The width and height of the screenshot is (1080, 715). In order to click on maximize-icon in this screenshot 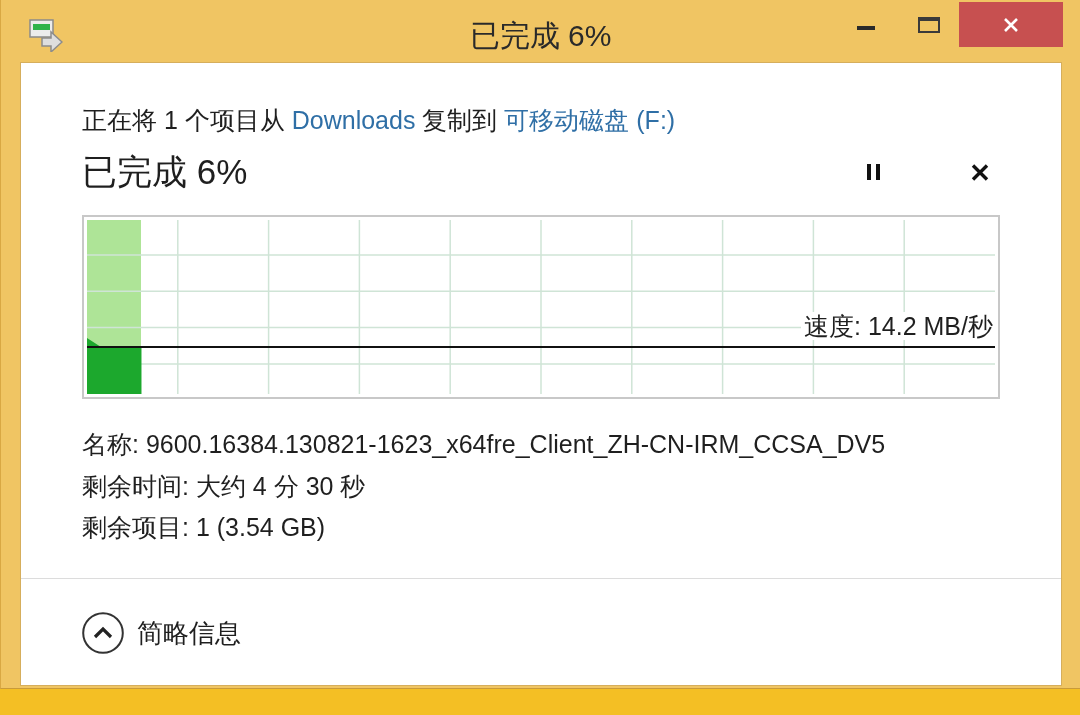, I will do `click(929, 25)`.